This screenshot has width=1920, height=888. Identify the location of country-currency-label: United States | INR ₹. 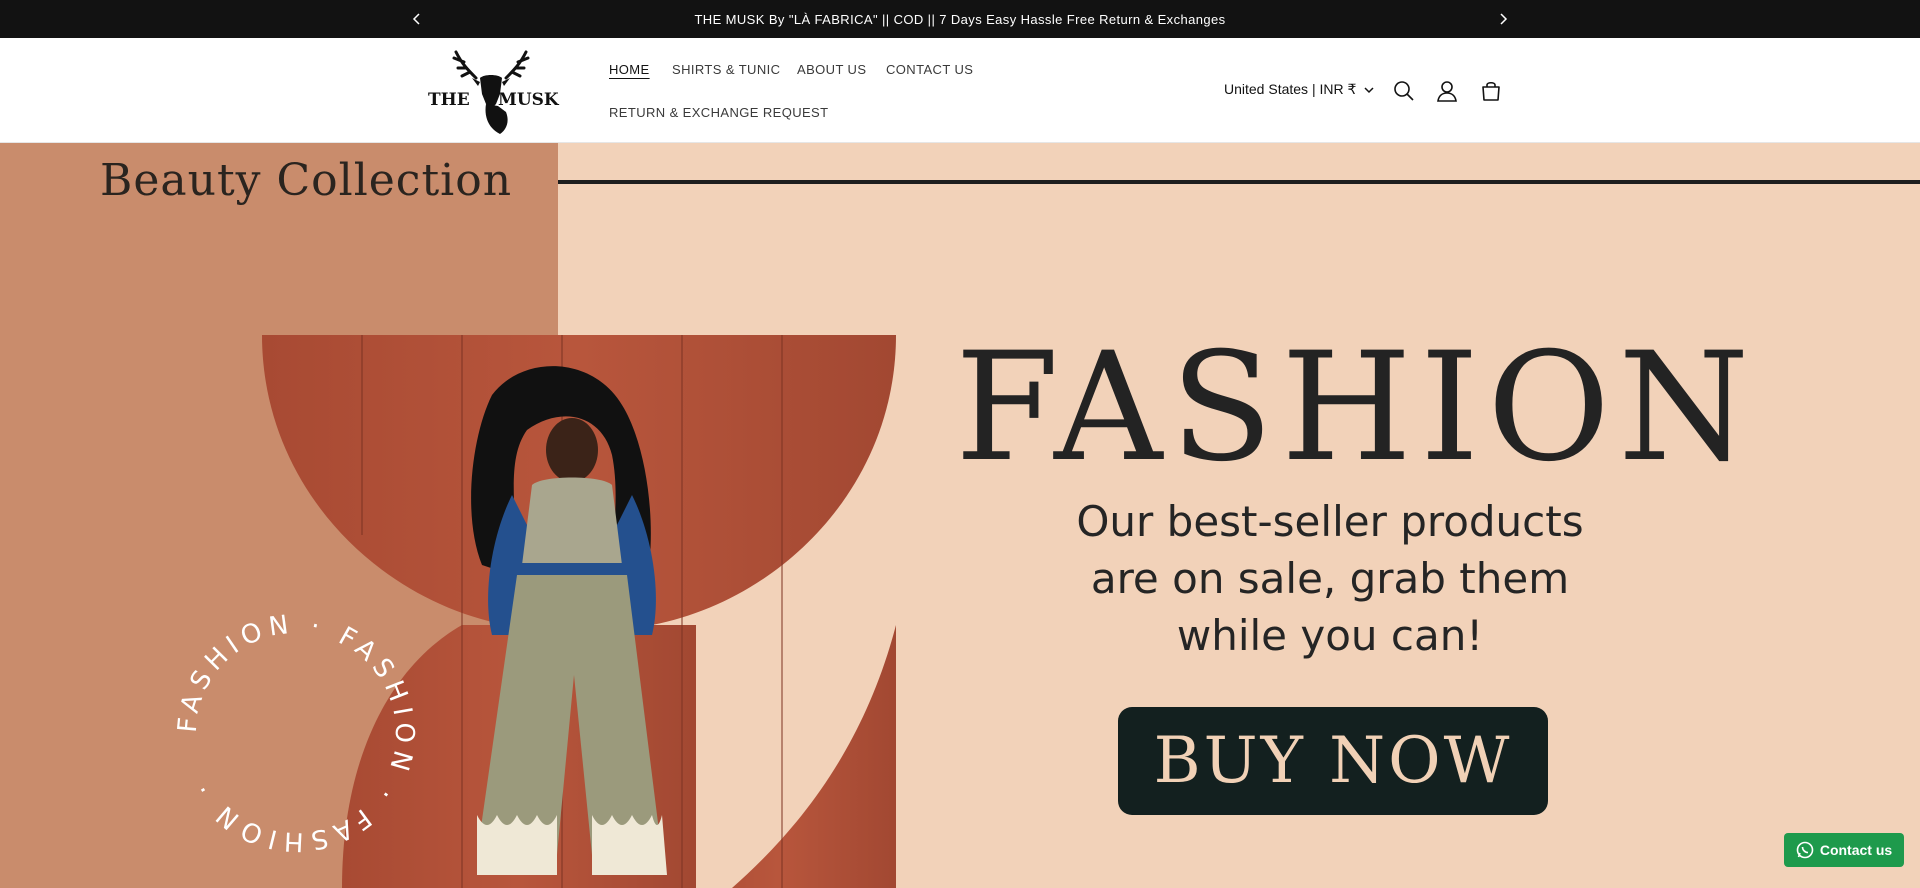
(1290, 89).